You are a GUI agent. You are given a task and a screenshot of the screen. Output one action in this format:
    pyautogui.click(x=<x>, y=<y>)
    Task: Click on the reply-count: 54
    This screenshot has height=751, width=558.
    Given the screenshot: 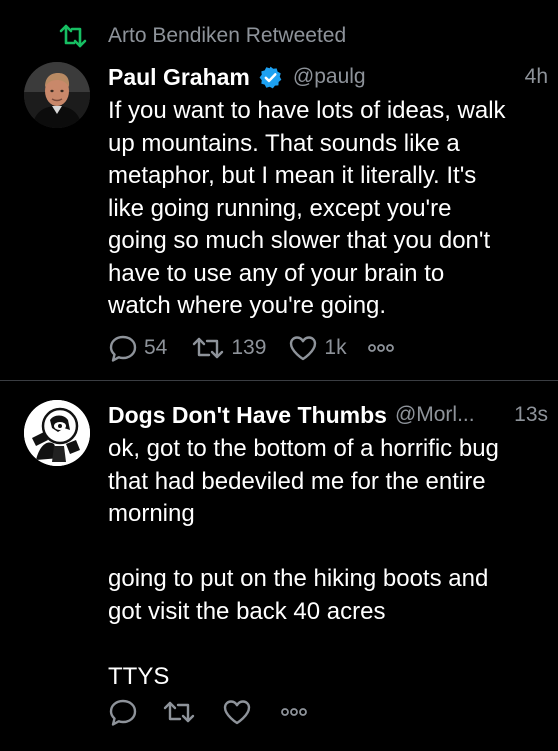 What is the action you would take?
    pyautogui.click(x=156, y=347)
    